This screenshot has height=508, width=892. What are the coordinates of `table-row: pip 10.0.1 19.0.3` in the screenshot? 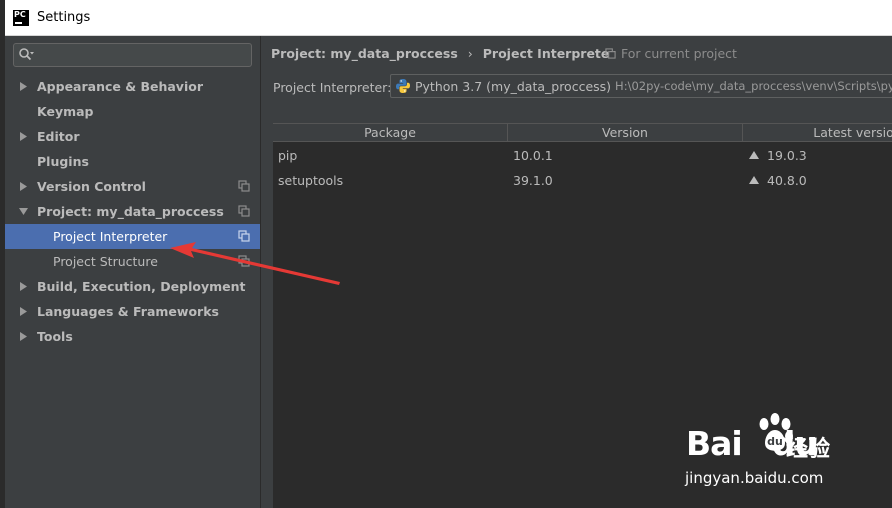 It's located at (582, 155).